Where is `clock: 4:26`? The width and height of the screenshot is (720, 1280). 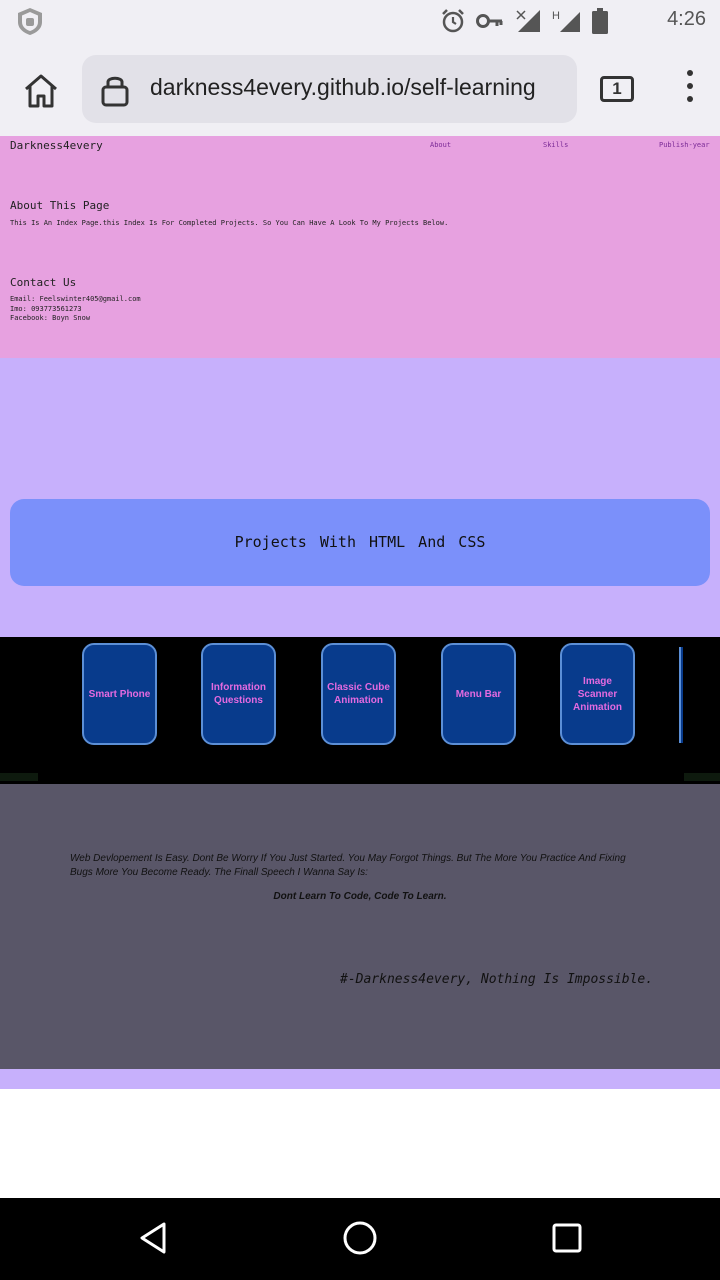 clock: 4:26 is located at coordinates (686, 19).